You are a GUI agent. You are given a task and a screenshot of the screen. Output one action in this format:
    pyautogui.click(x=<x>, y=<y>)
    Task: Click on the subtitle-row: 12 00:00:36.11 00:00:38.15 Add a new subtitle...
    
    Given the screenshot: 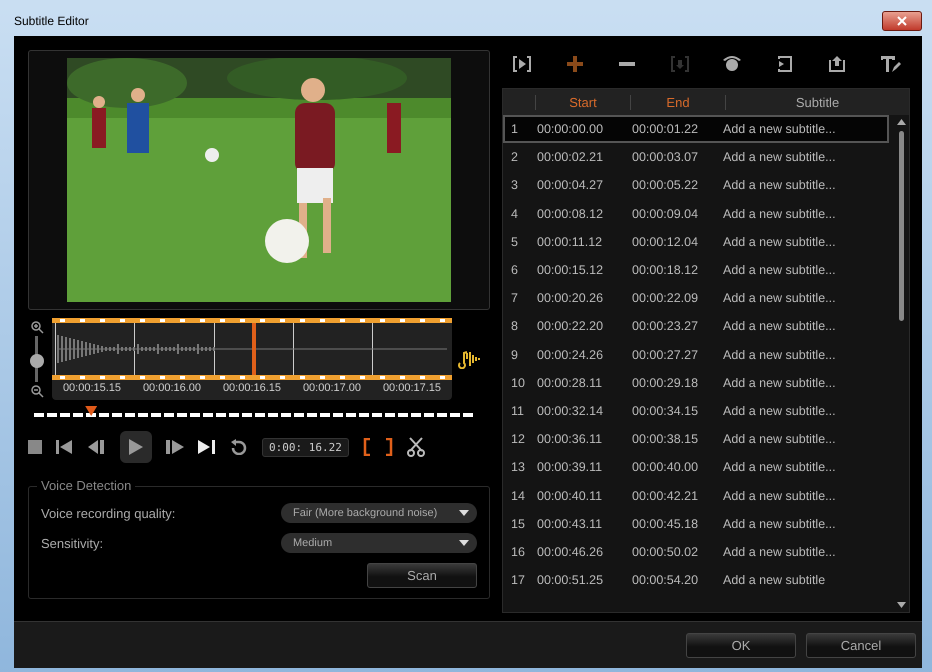 What is the action you would take?
    pyautogui.click(x=696, y=439)
    